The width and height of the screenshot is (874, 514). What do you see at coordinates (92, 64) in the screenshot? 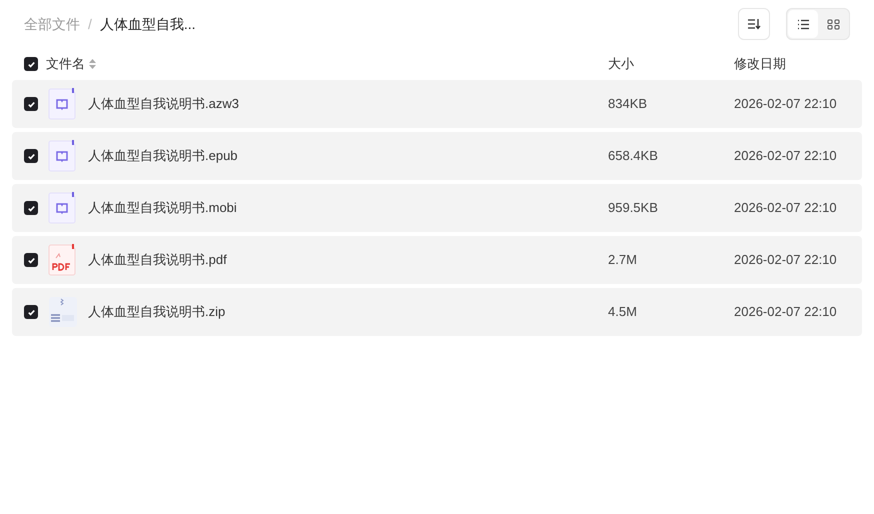
I see `sort-arrows-icon` at bounding box center [92, 64].